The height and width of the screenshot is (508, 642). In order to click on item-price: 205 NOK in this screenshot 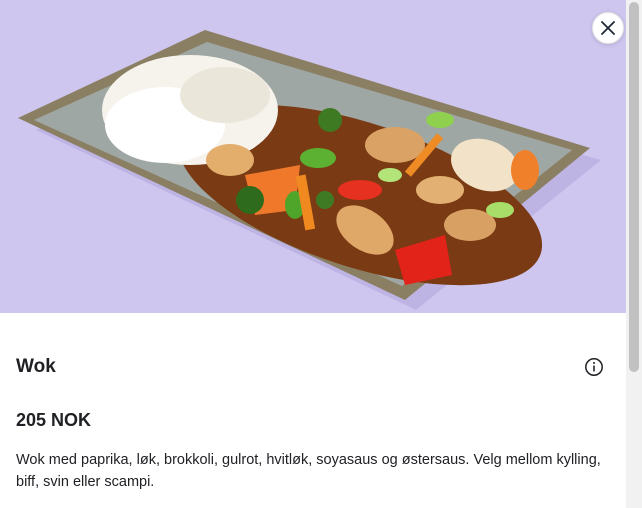, I will do `click(54, 420)`.